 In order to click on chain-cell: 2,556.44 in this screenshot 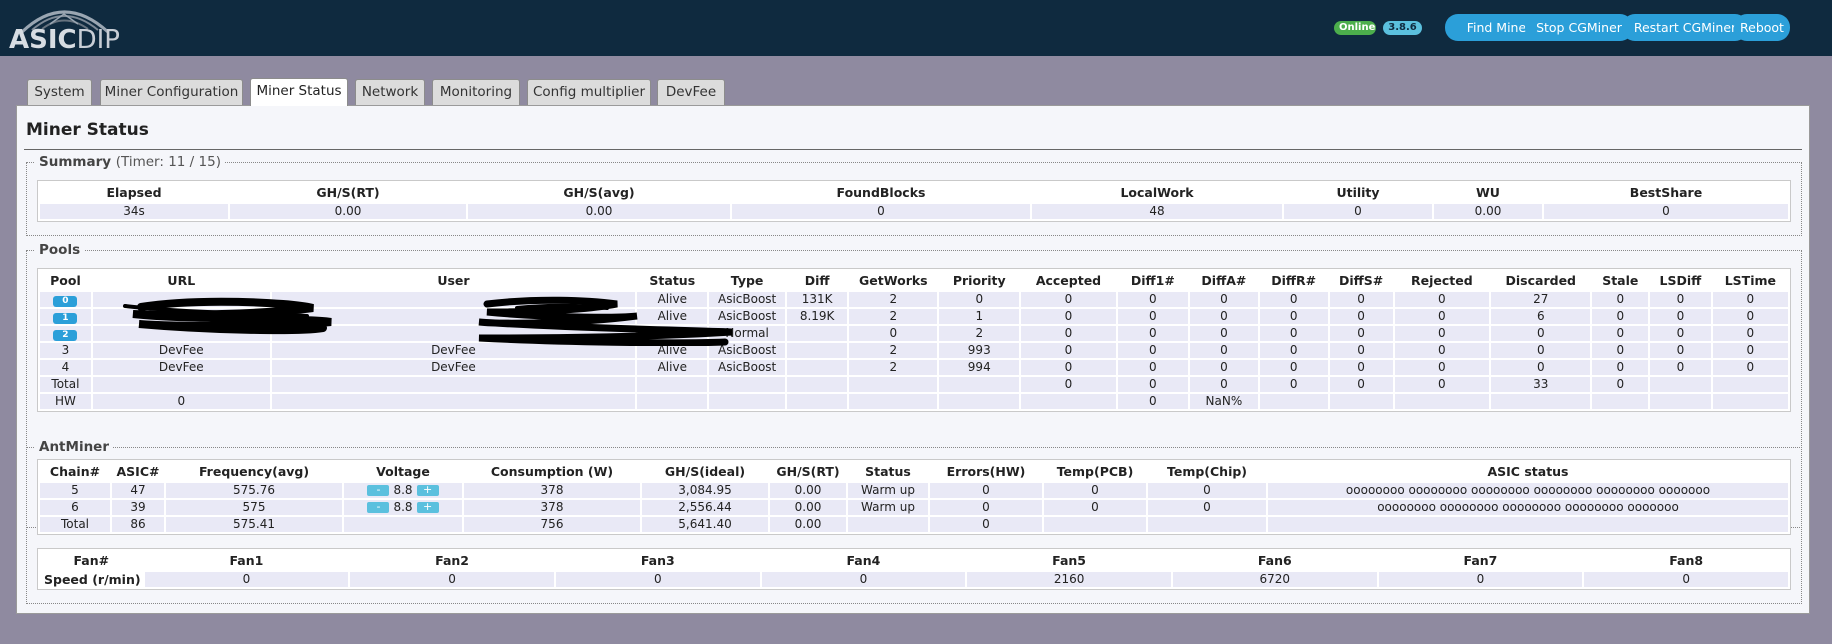, I will do `click(705, 507)`.